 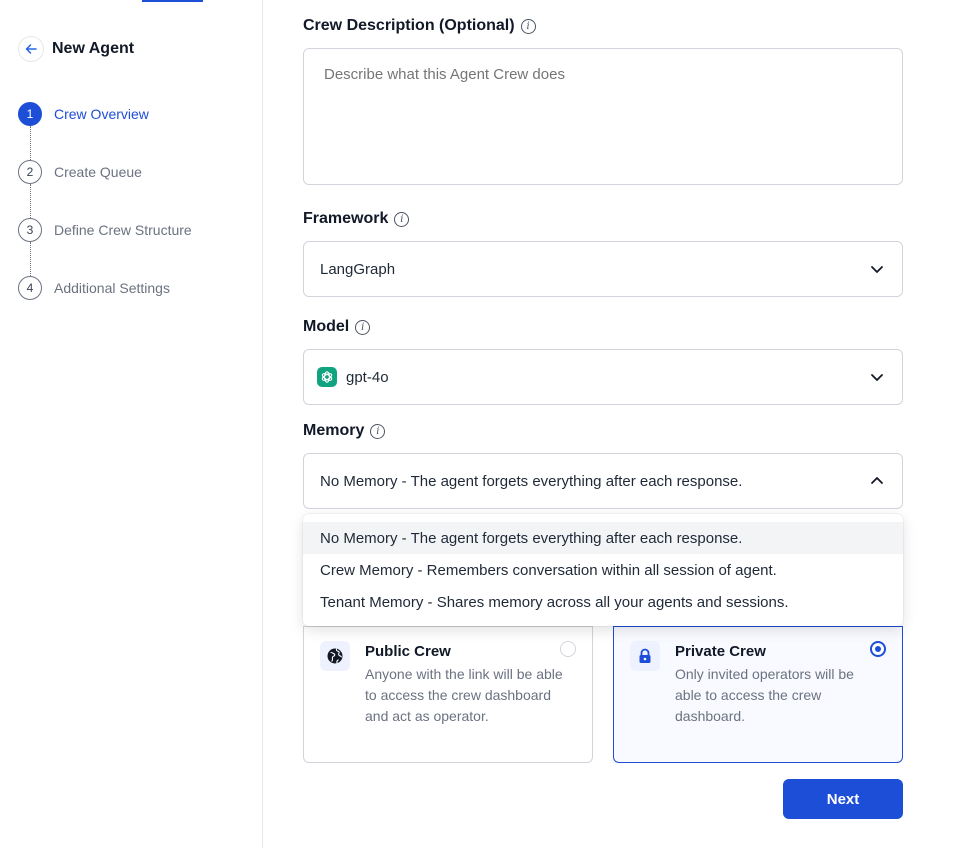 I want to click on lock-icon, so click(x=645, y=656).